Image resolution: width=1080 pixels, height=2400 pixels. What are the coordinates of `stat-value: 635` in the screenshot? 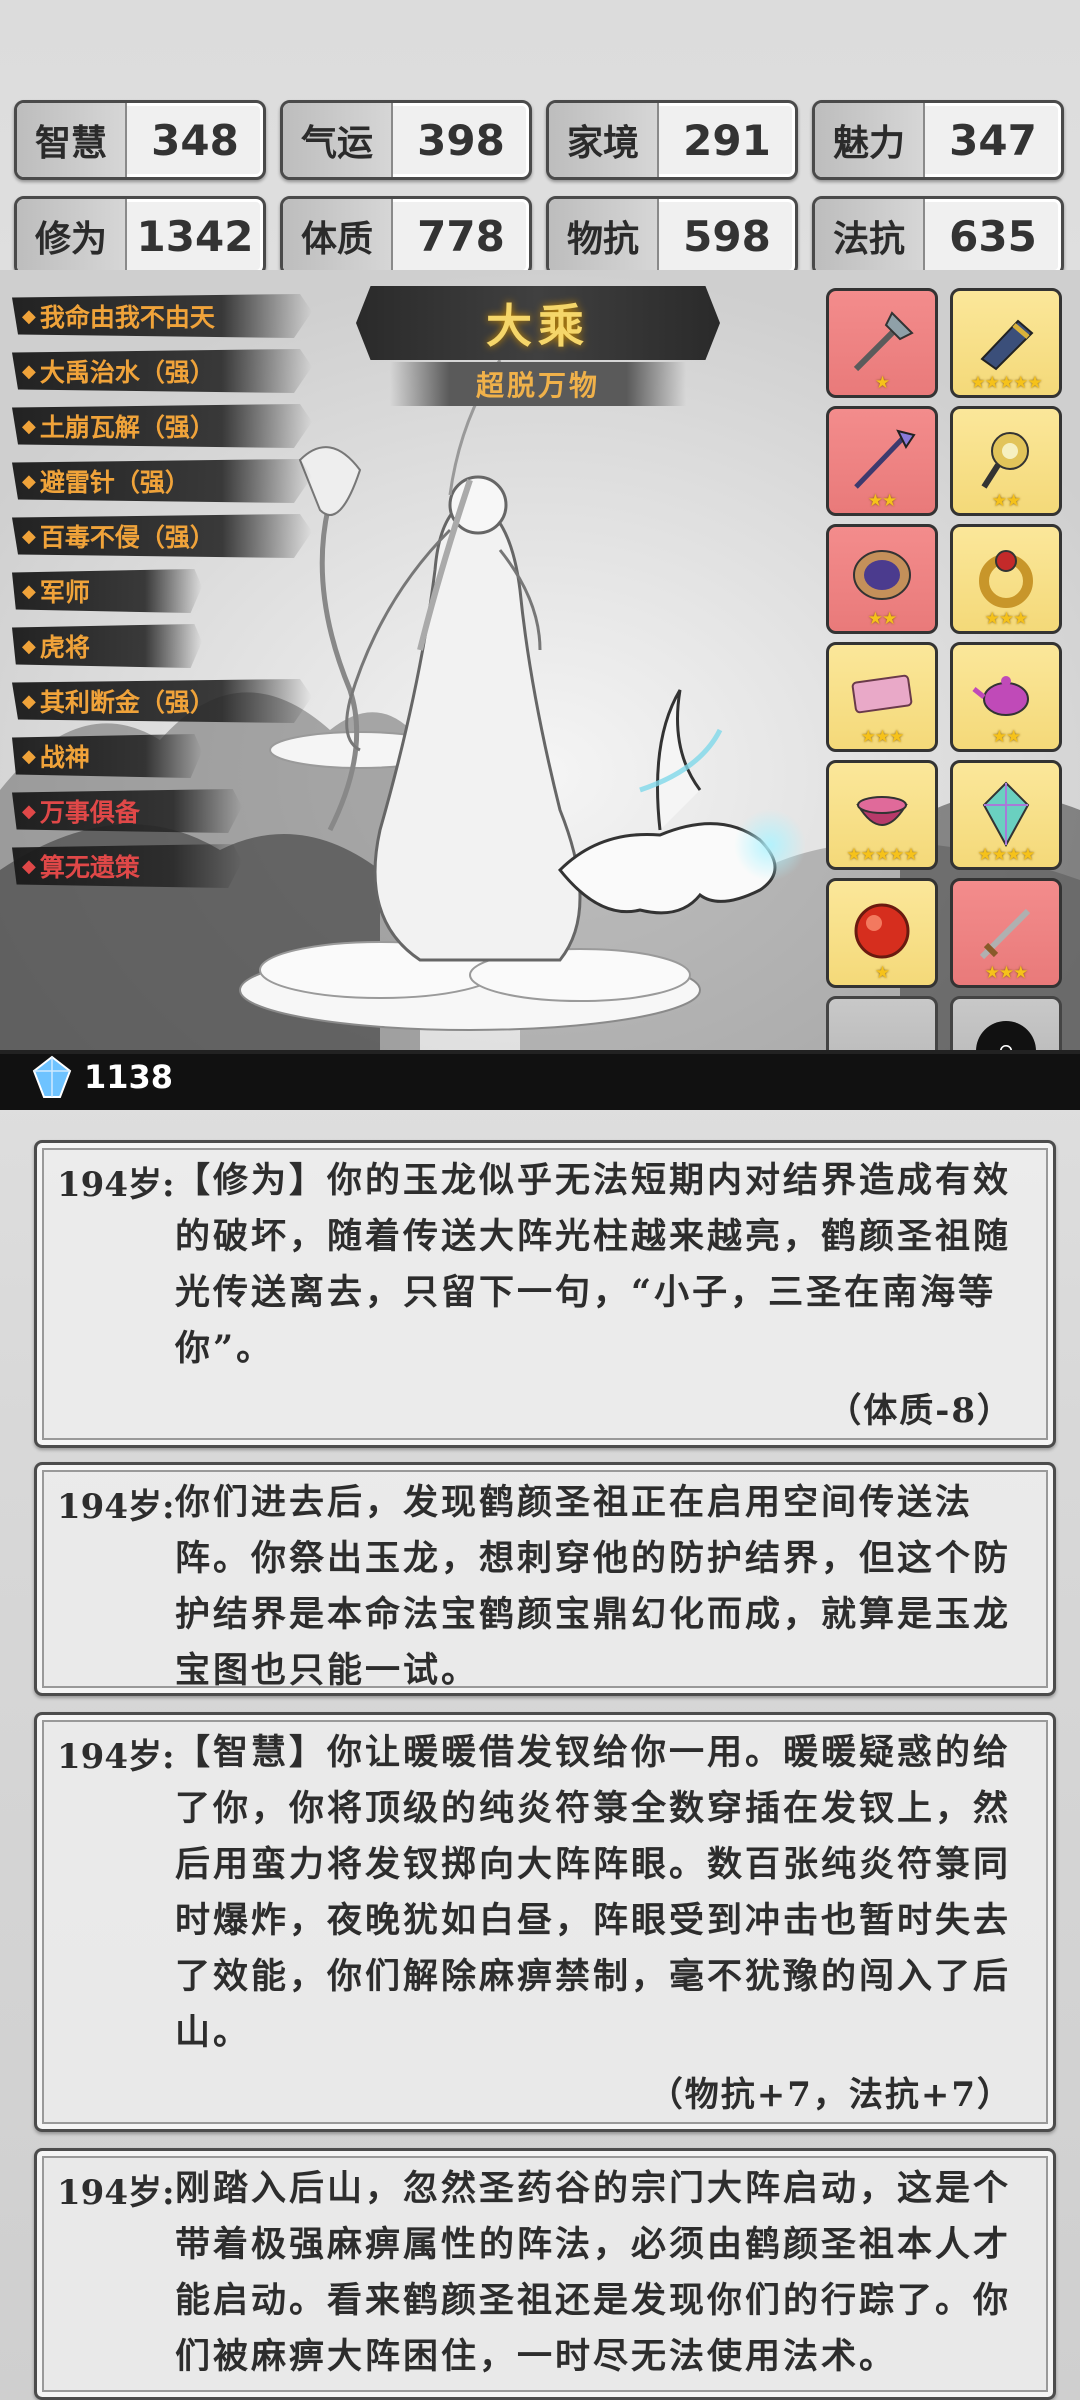 It's located at (993, 236).